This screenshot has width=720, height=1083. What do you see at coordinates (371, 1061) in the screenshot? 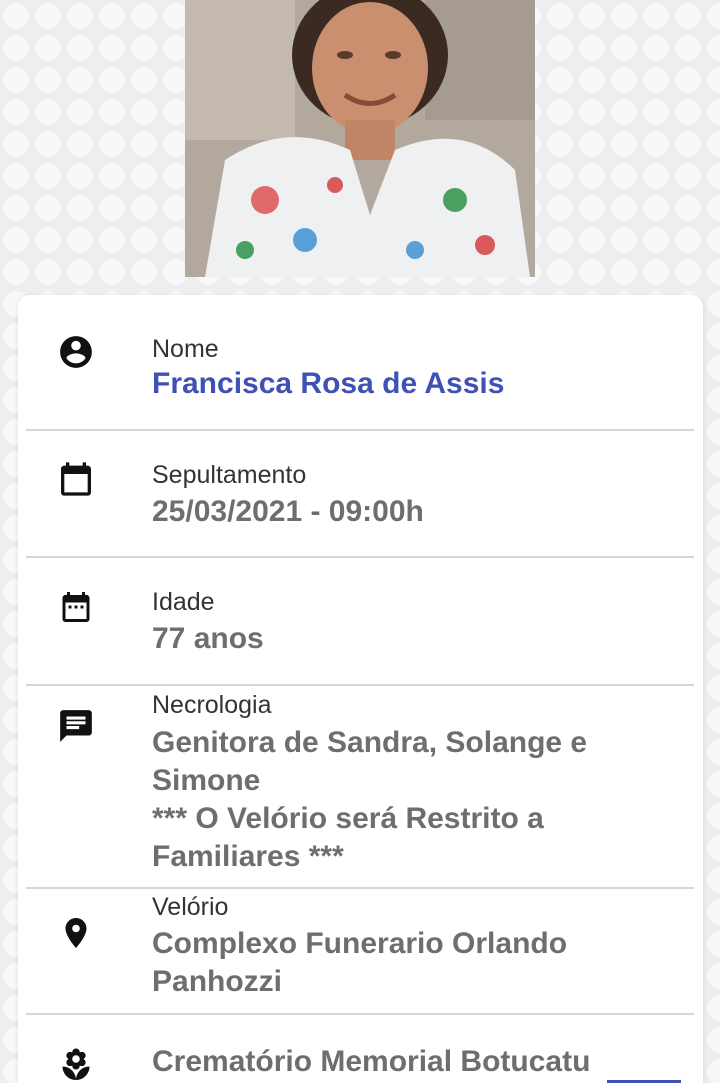
I see `cremation-value: Crematório Memorial Botucatu` at bounding box center [371, 1061].